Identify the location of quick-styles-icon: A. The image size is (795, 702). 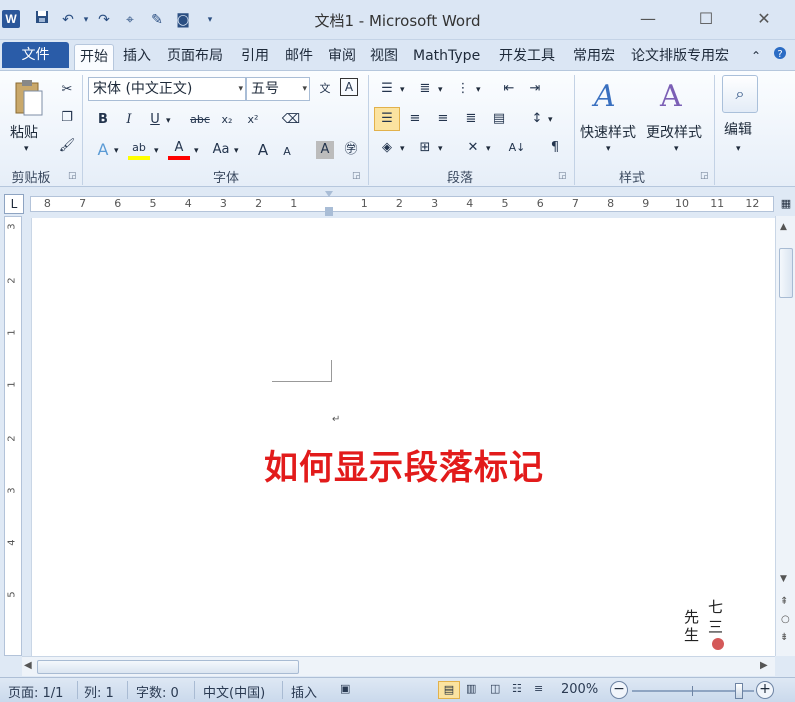
(605, 96).